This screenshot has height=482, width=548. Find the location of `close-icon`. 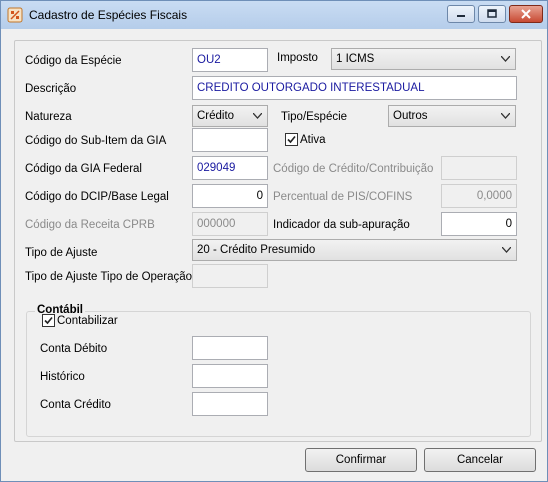

close-icon is located at coordinates (526, 14).